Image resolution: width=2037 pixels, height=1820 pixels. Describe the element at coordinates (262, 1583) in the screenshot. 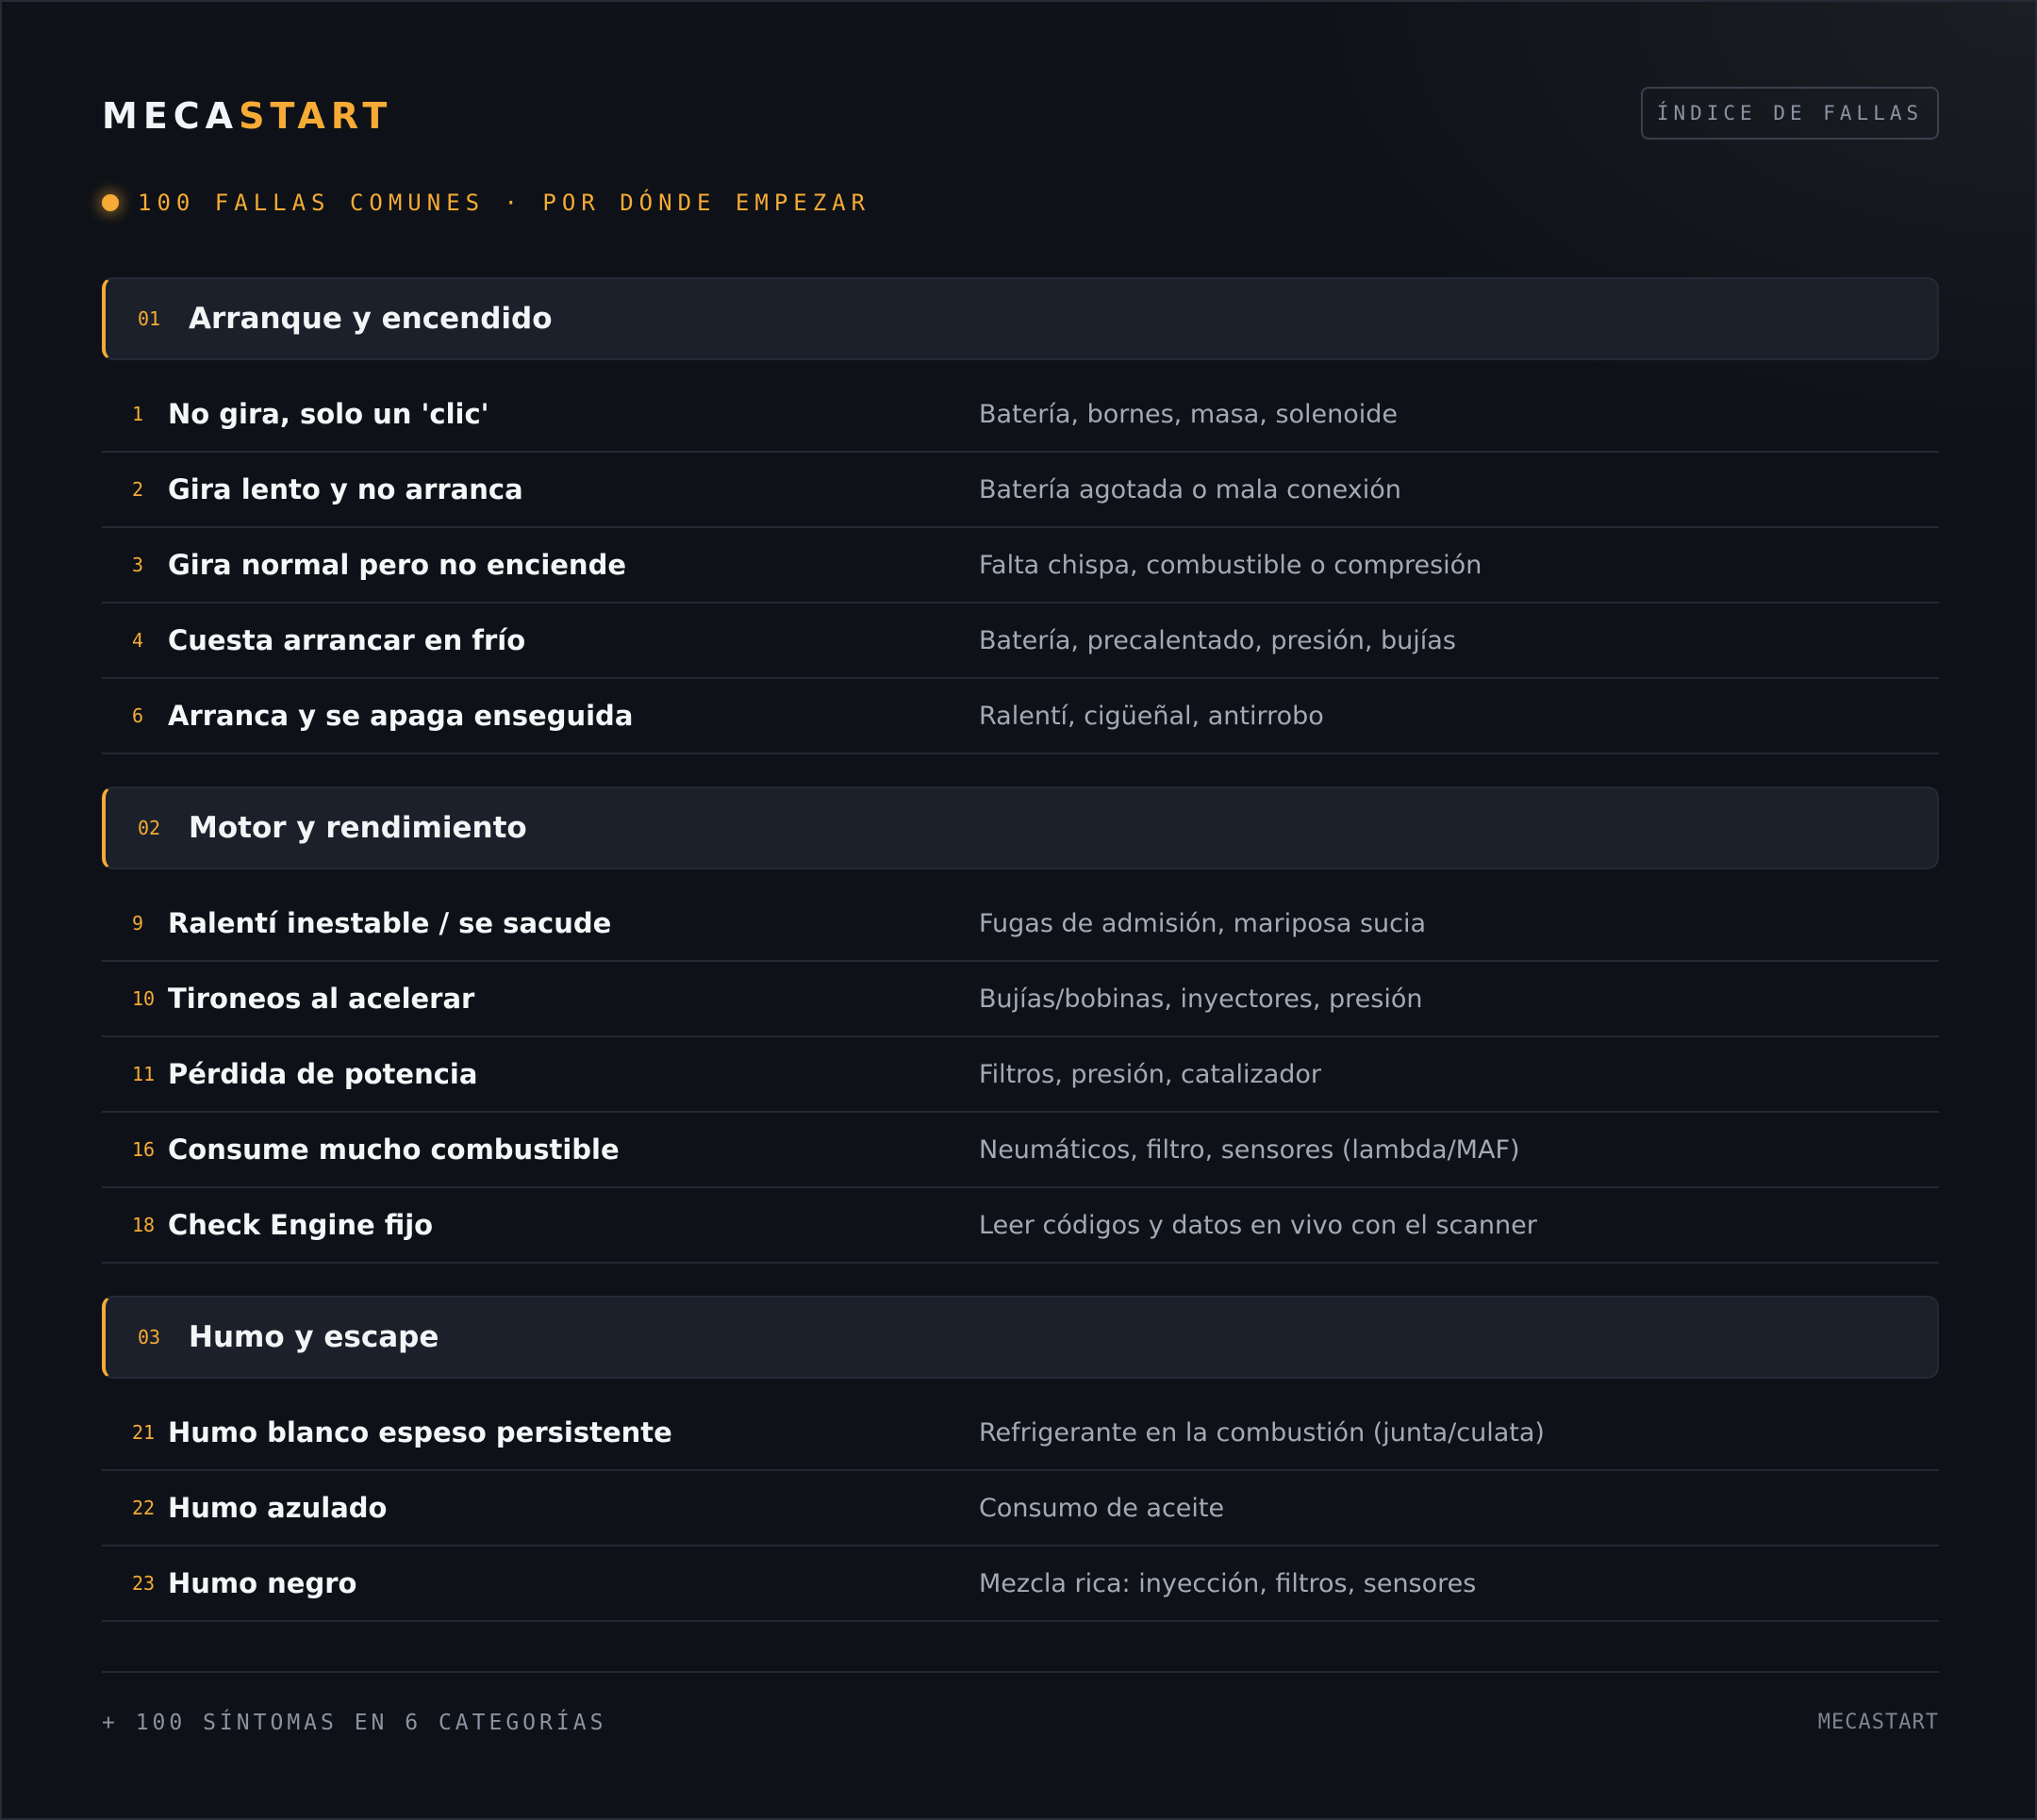

I see `fault-title: Humo negro` at that location.